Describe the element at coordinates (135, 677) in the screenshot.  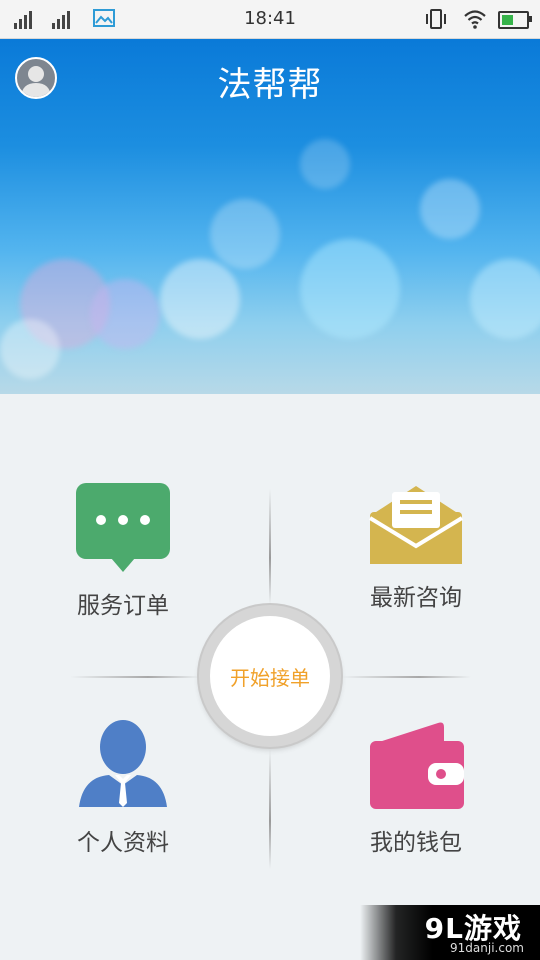
I see `divider-horizontal-left` at that location.